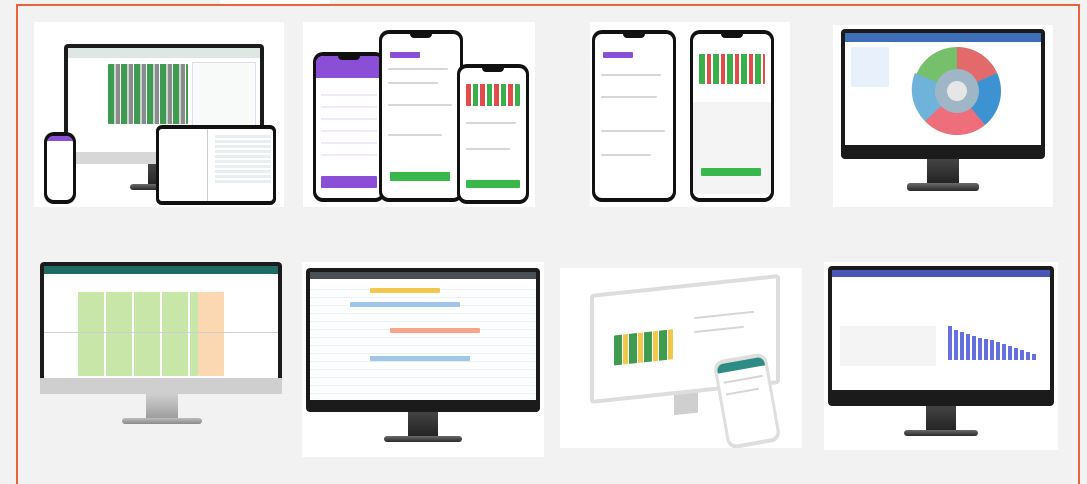 The width and height of the screenshot is (1087, 484). I want to click on tile-sunburst-chart-dashboard, so click(943, 116).